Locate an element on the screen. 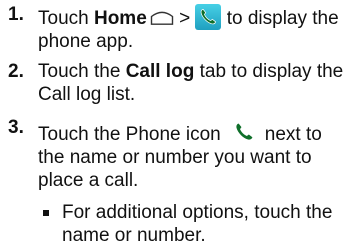  step-number: 2. is located at coordinates (16, 71).